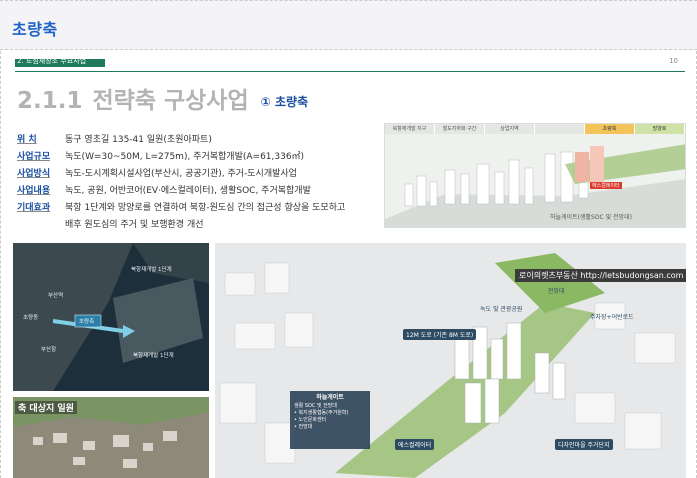 The height and width of the screenshot is (478, 697). What do you see at coordinates (34, 157) in the screenshot?
I see `info-key: 사업규모` at bounding box center [34, 157].